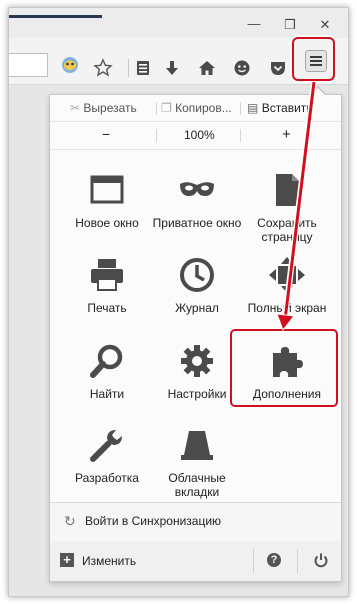  What do you see at coordinates (325, 25) in the screenshot?
I see `close-window-button: ✕` at bounding box center [325, 25].